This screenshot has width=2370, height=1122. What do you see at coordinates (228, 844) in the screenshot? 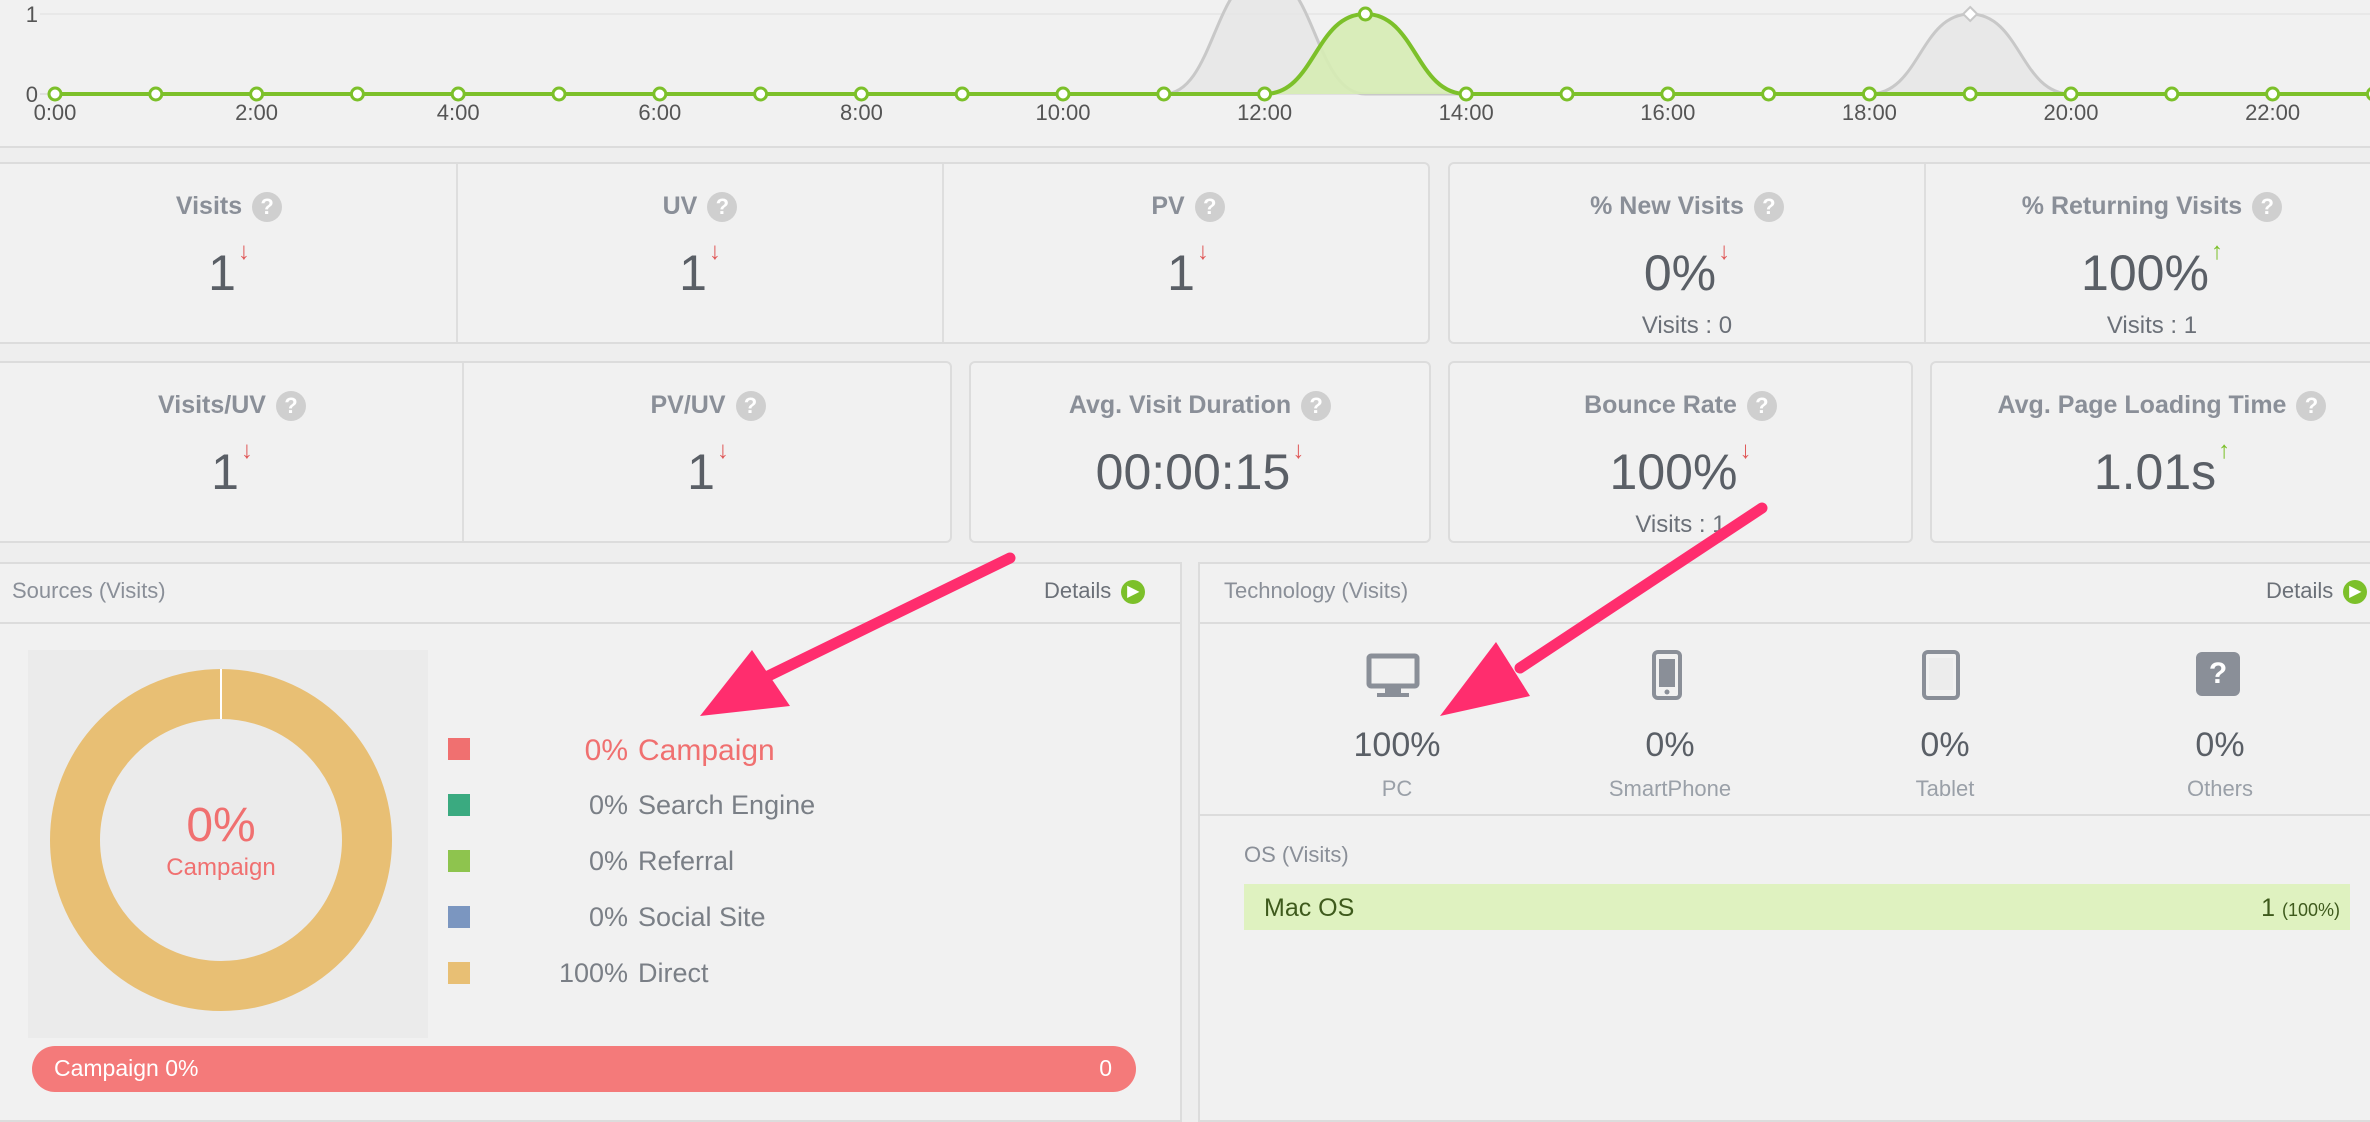
I see `donut-area: 0% Campaign` at bounding box center [228, 844].